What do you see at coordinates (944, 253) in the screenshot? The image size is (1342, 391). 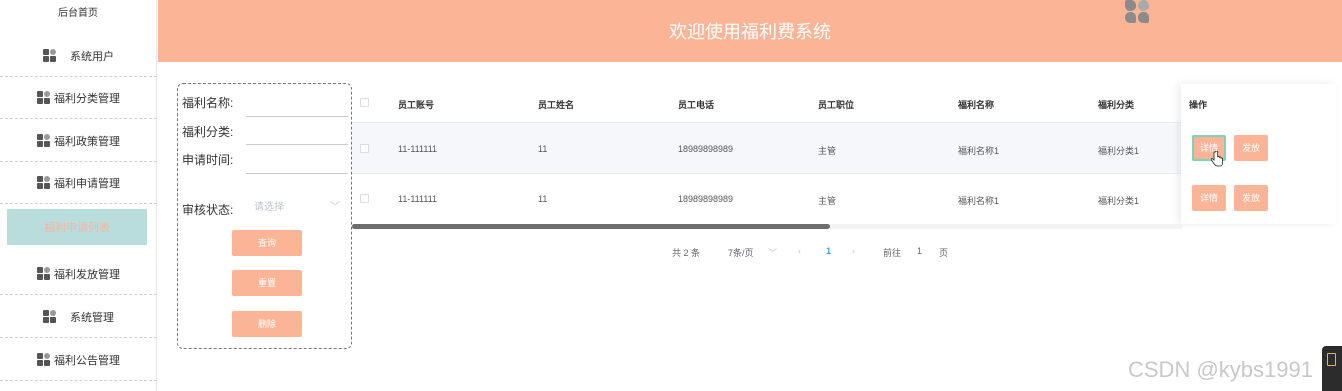 I see `page-unit-label: 页` at bounding box center [944, 253].